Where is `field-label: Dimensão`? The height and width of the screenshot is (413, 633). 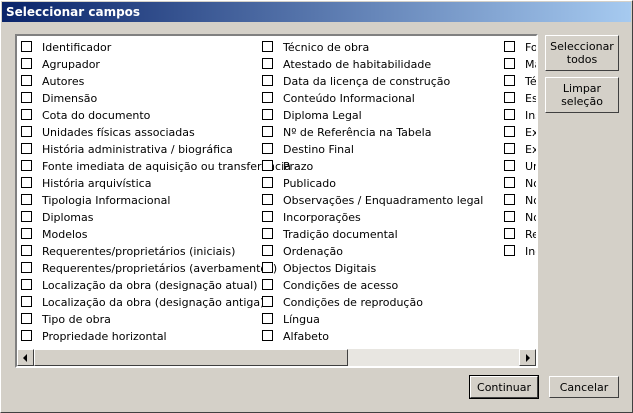 field-label: Dimensão is located at coordinates (70, 98).